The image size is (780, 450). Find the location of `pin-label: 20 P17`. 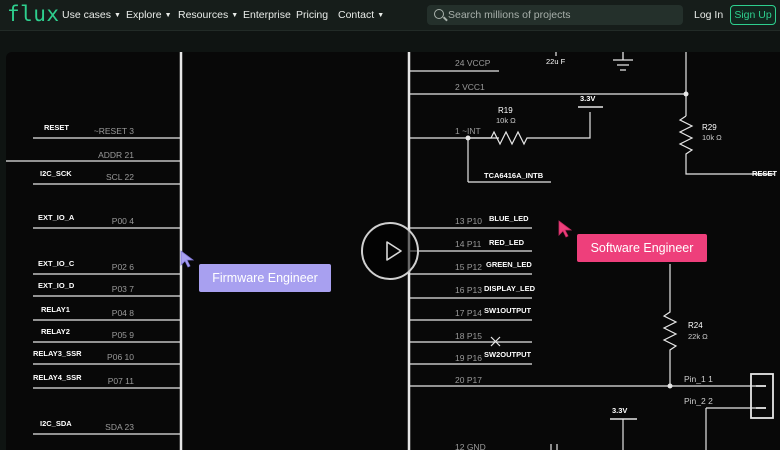

pin-label: 20 P17 is located at coordinates (468, 380).